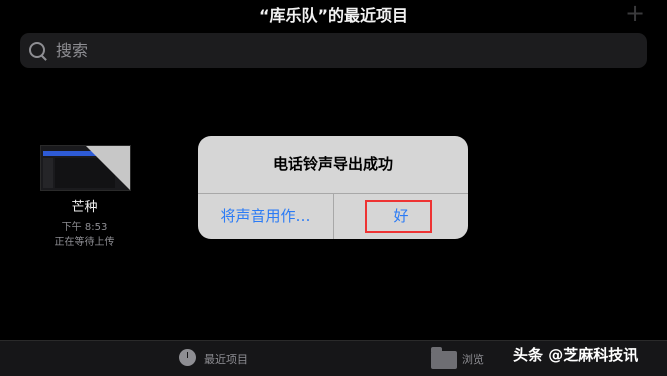 Image resolution: width=667 pixels, height=376 pixels. Describe the element at coordinates (333, 50) in the screenshot. I see `search-input: 搜索` at that location.